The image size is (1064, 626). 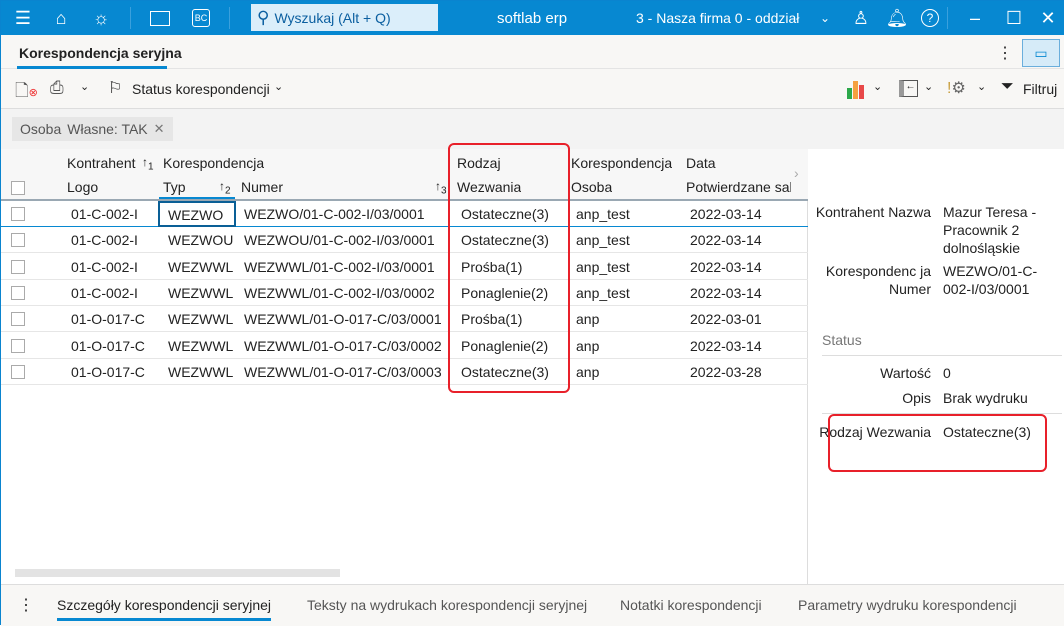 I want to click on highlight-rodzaj-column, so click(x=509, y=268).